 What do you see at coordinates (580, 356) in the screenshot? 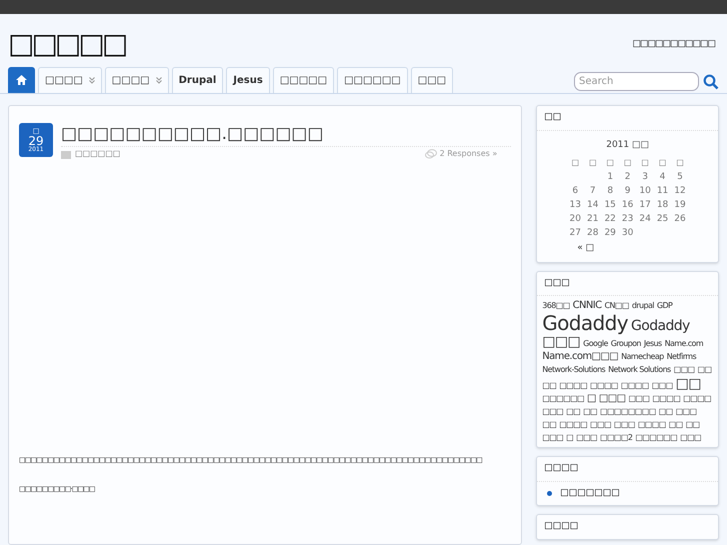
I see `tag-link: Name.com□□□` at bounding box center [580, 356].